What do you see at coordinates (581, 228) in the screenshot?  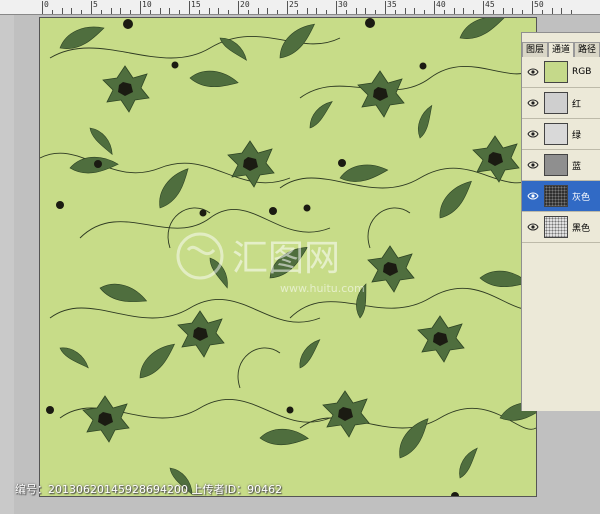 I see `channel-label: 黑色` at bounding box center [581, 228].